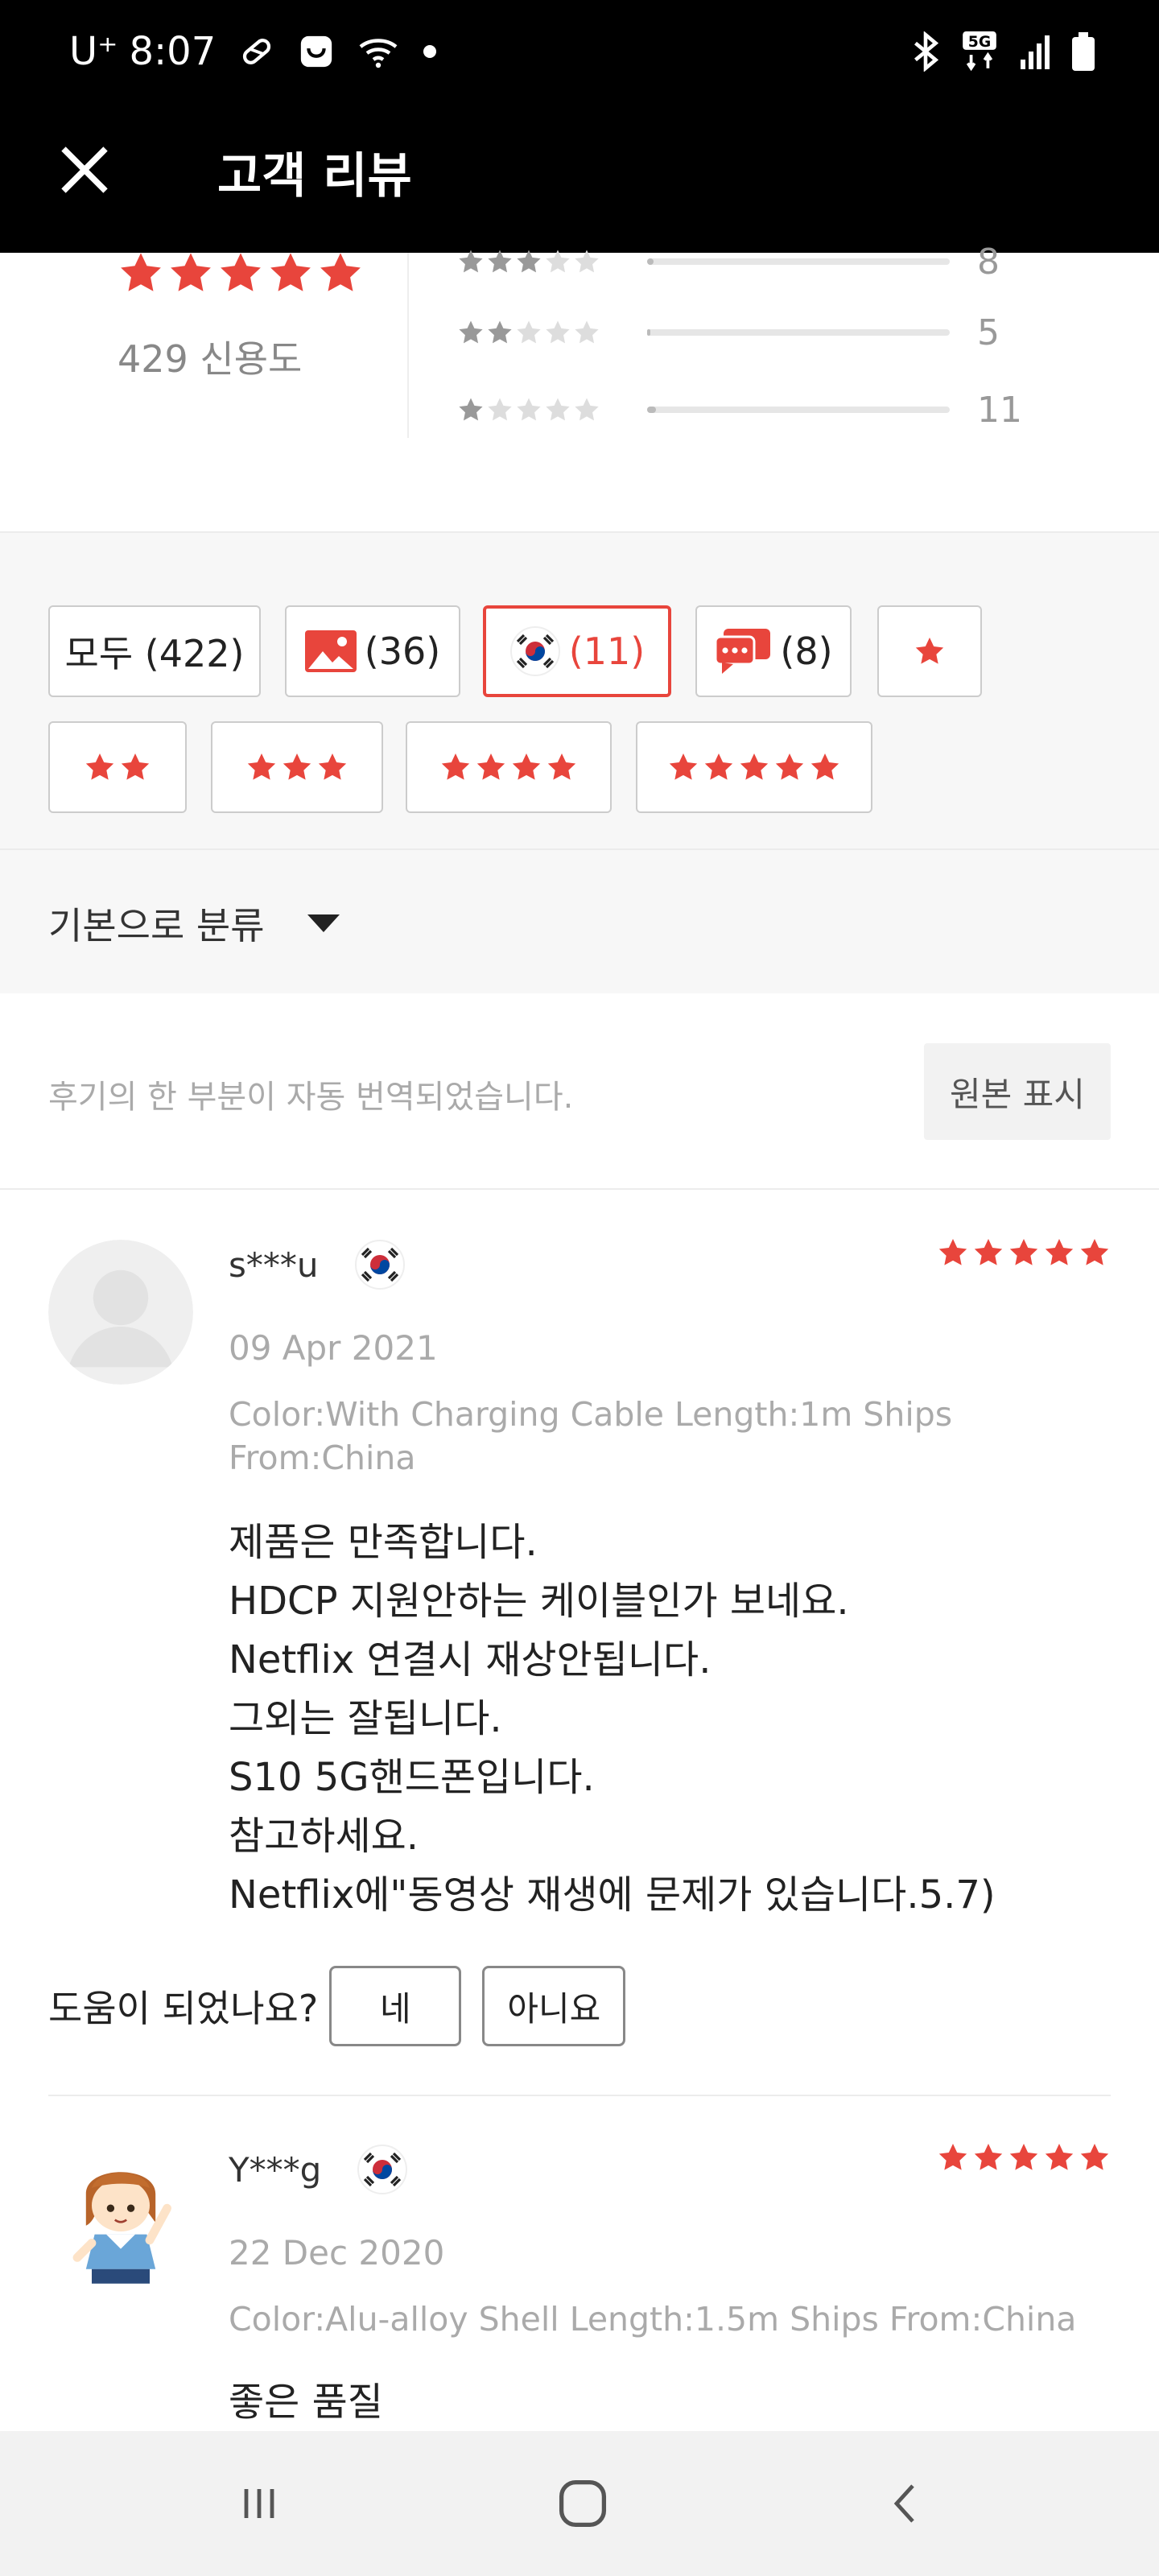 The width and height of the screenshot is (1159, 2576). I want to click on system-nav-bar, so click(579, 2503).